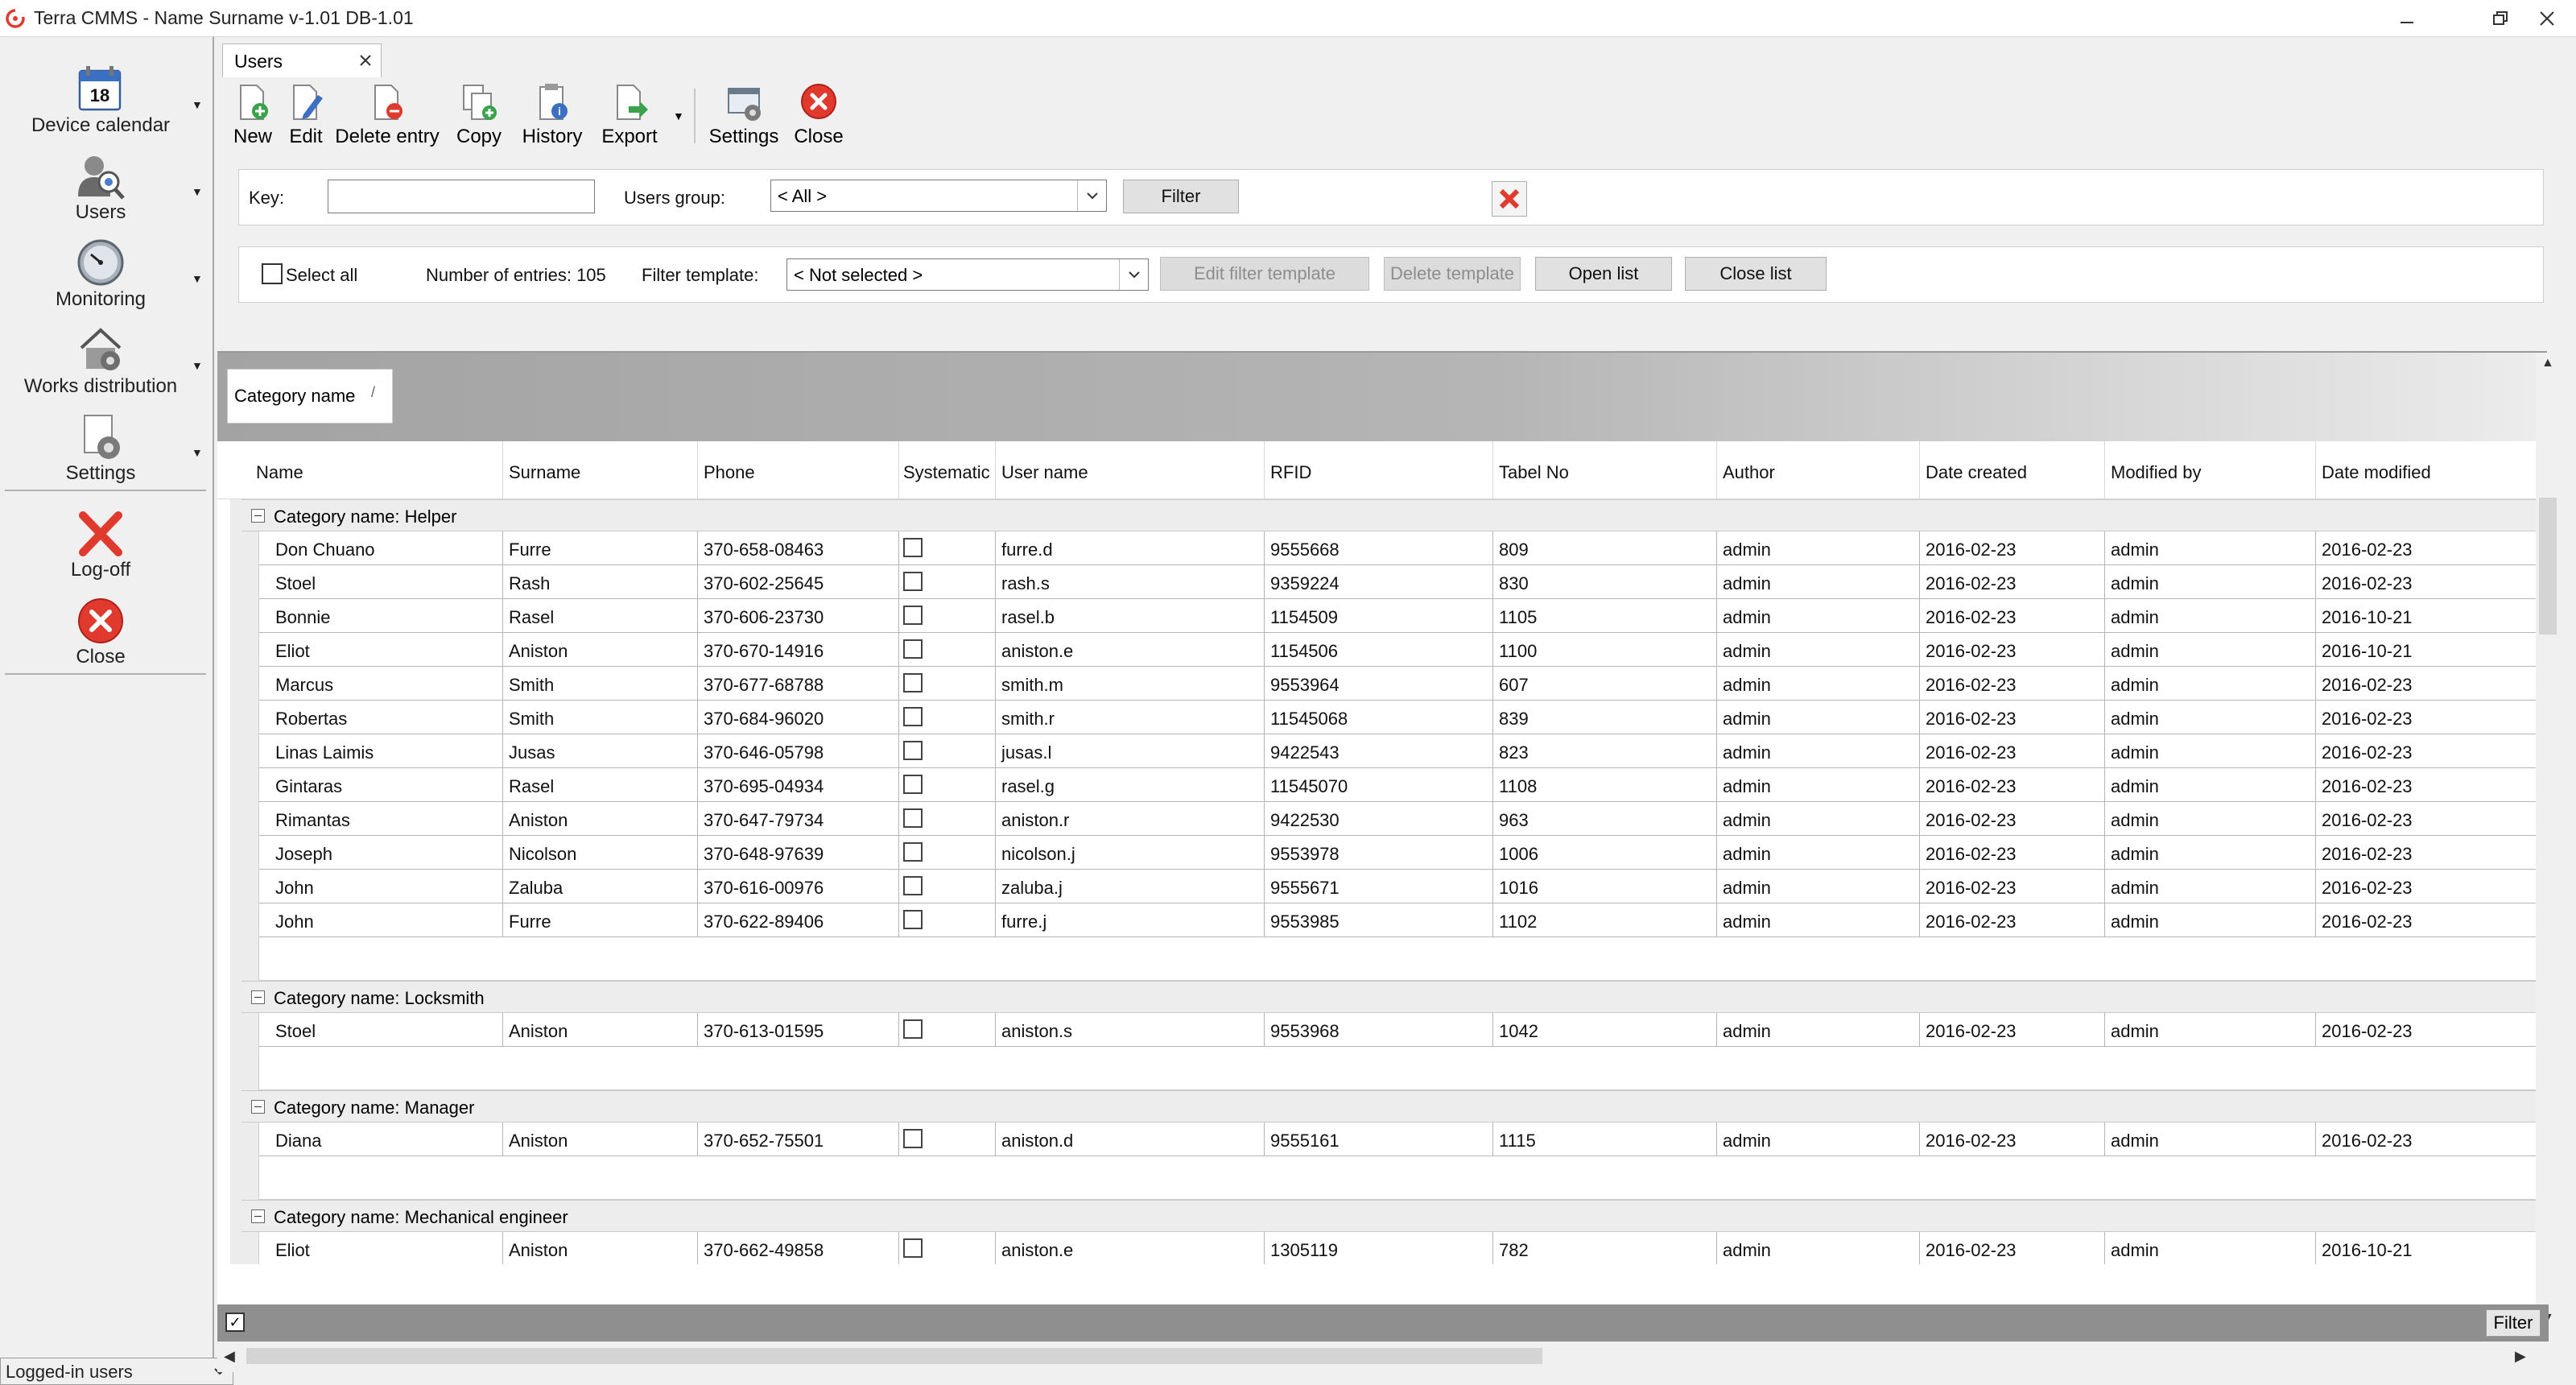 This screenshot has width=2576, height=1385. I want to click on window-close-button, so click(2547, 19).